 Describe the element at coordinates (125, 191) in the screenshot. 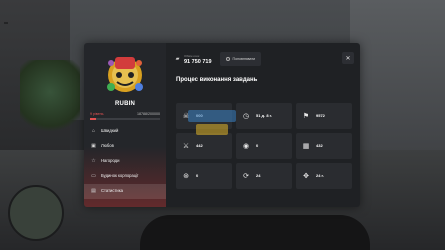

I see `menu-item-statistics: ▤ Статистика` at that location.